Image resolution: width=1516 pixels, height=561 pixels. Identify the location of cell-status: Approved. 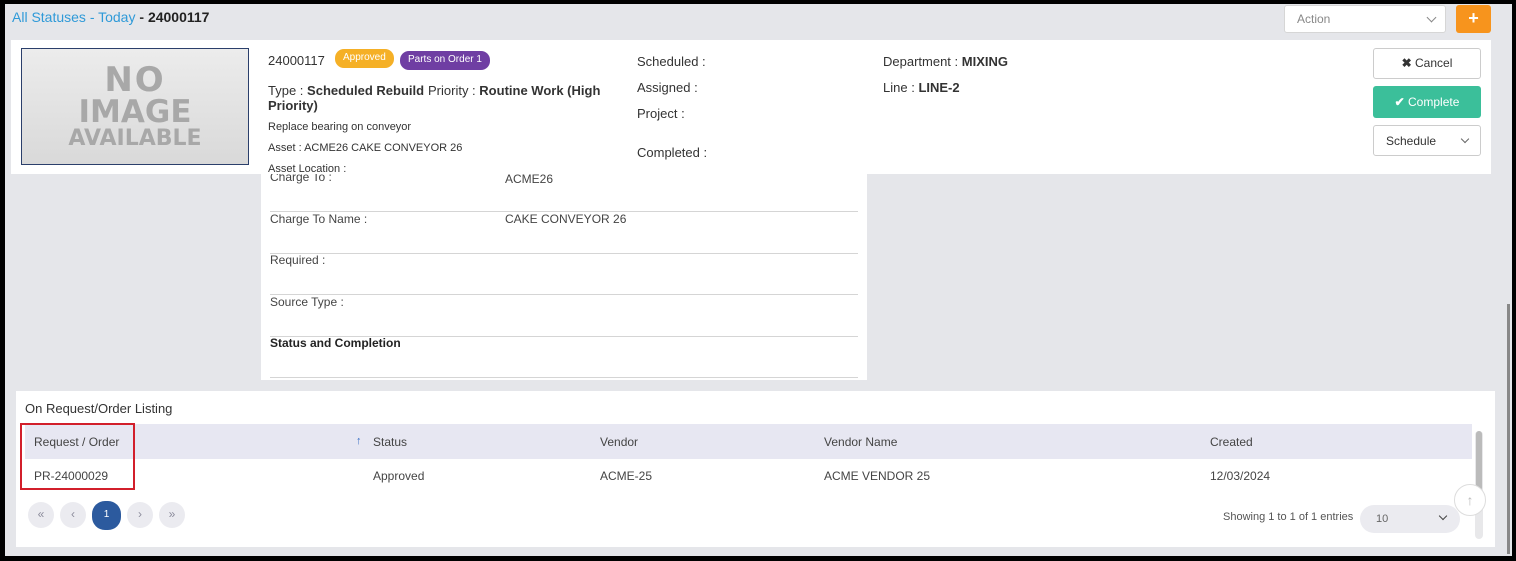
(399, 476).